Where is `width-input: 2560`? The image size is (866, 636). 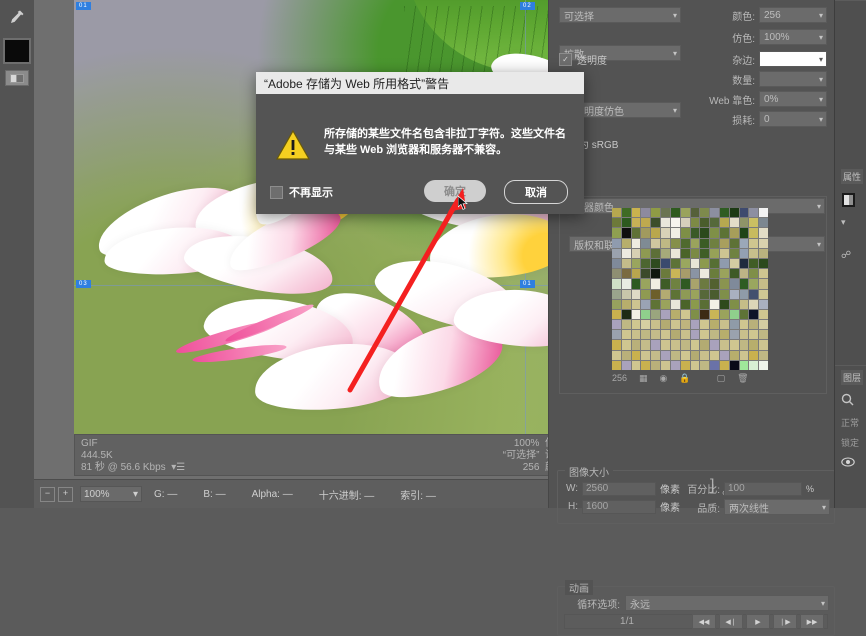 width-input: 2560 is located at coordinates (619, 488).